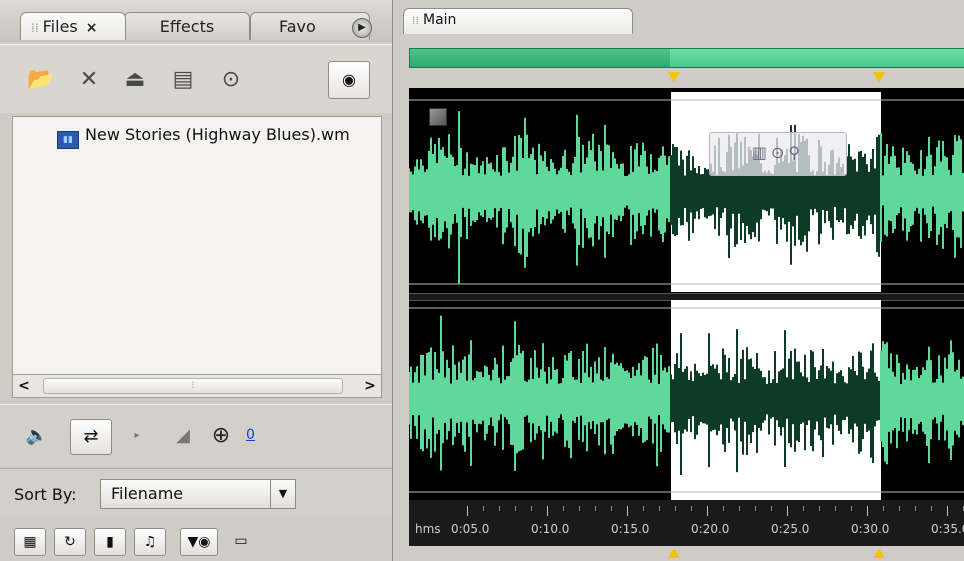  I want to click on selection-start-marker, so click(674, 77).